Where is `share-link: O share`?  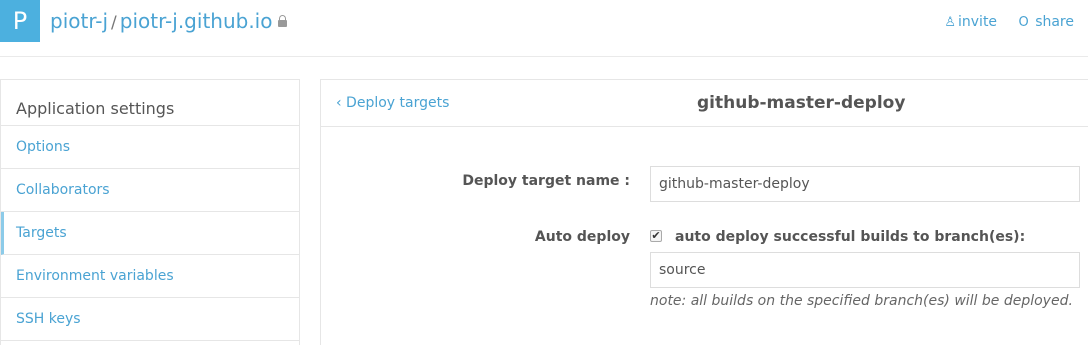
share-link: O share is located at coordinates (1047, 22).